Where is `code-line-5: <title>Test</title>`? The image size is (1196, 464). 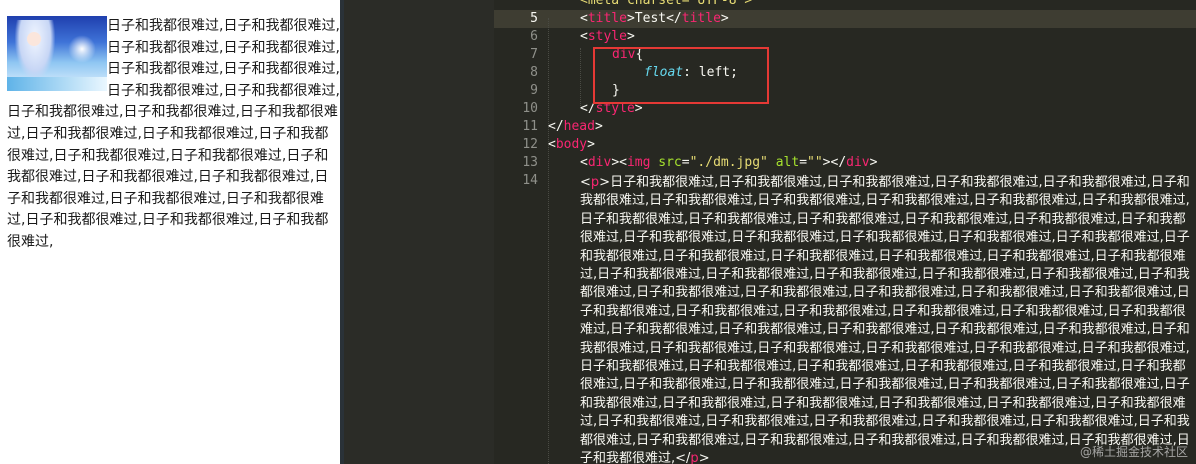 code-line-5: <title>Test</title> is located at coordinates (654, 19).